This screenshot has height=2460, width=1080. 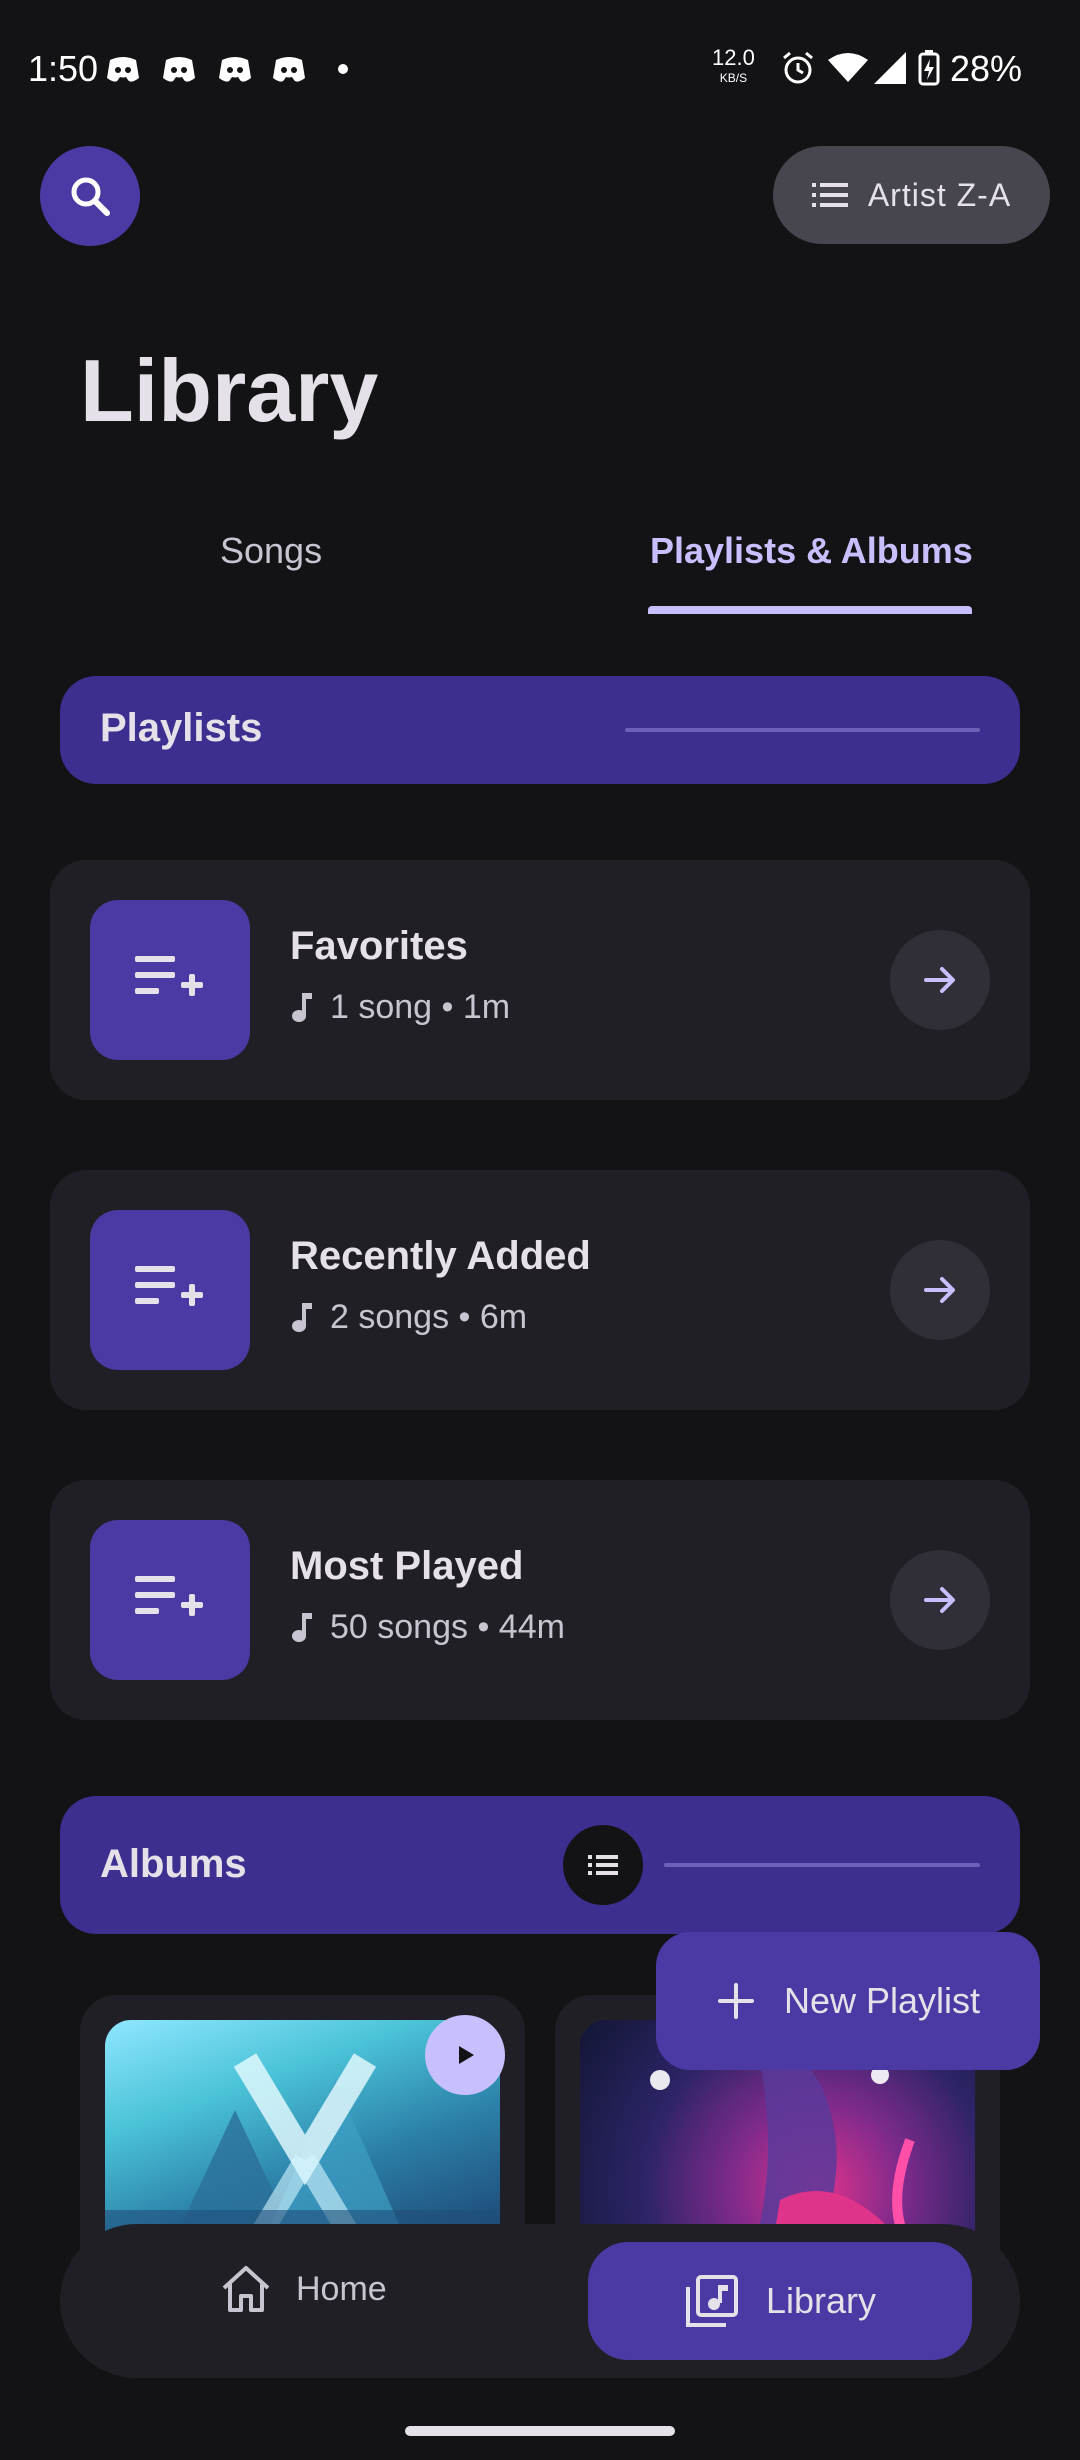 I want to click on nav-home: Home, so click(x=303, y=2289).